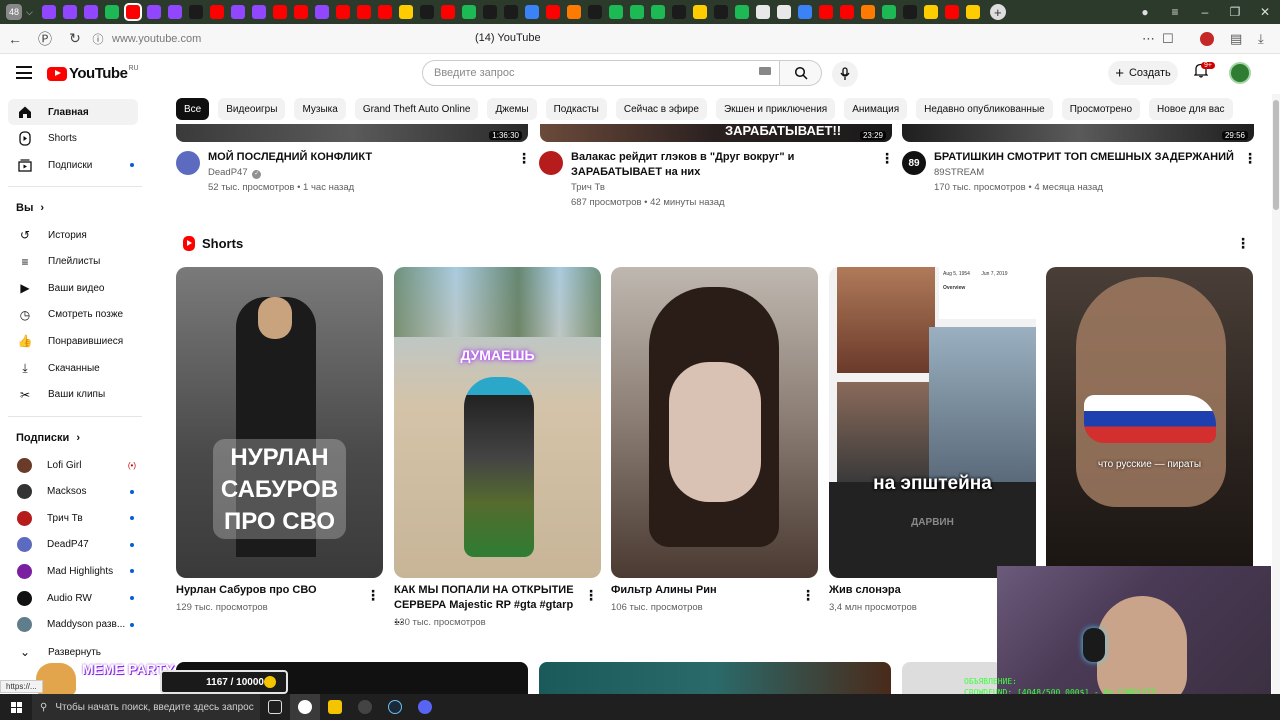 This screenshot has height=720, width=1280. What do you see at coordinates (588, 187) in the screenshot?
I see `channel-name: Трич Тв` at bounding box center [588, 187].